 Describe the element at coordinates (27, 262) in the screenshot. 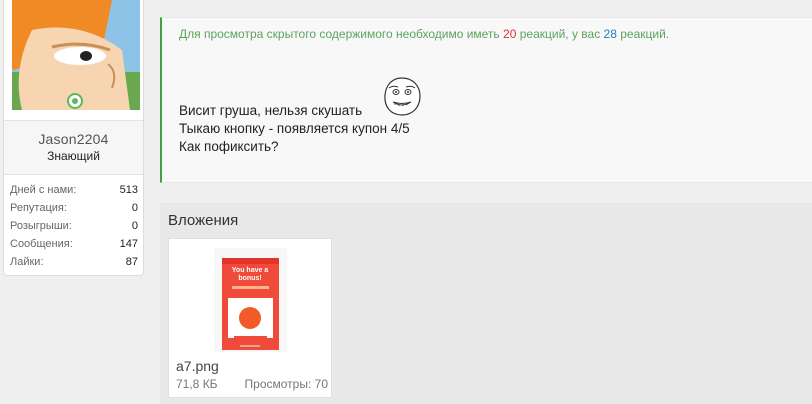

I see `stat-label: Лайки:` at that location.